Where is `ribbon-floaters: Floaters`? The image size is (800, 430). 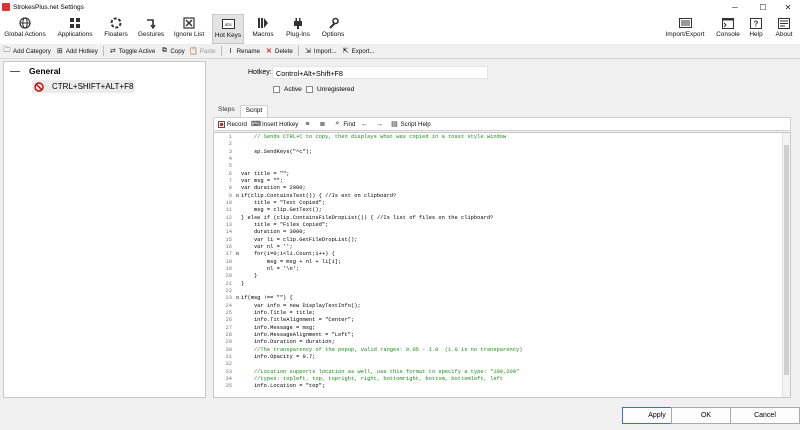
ribbon-floaters: Floaters is located at coordinates (116, 29).